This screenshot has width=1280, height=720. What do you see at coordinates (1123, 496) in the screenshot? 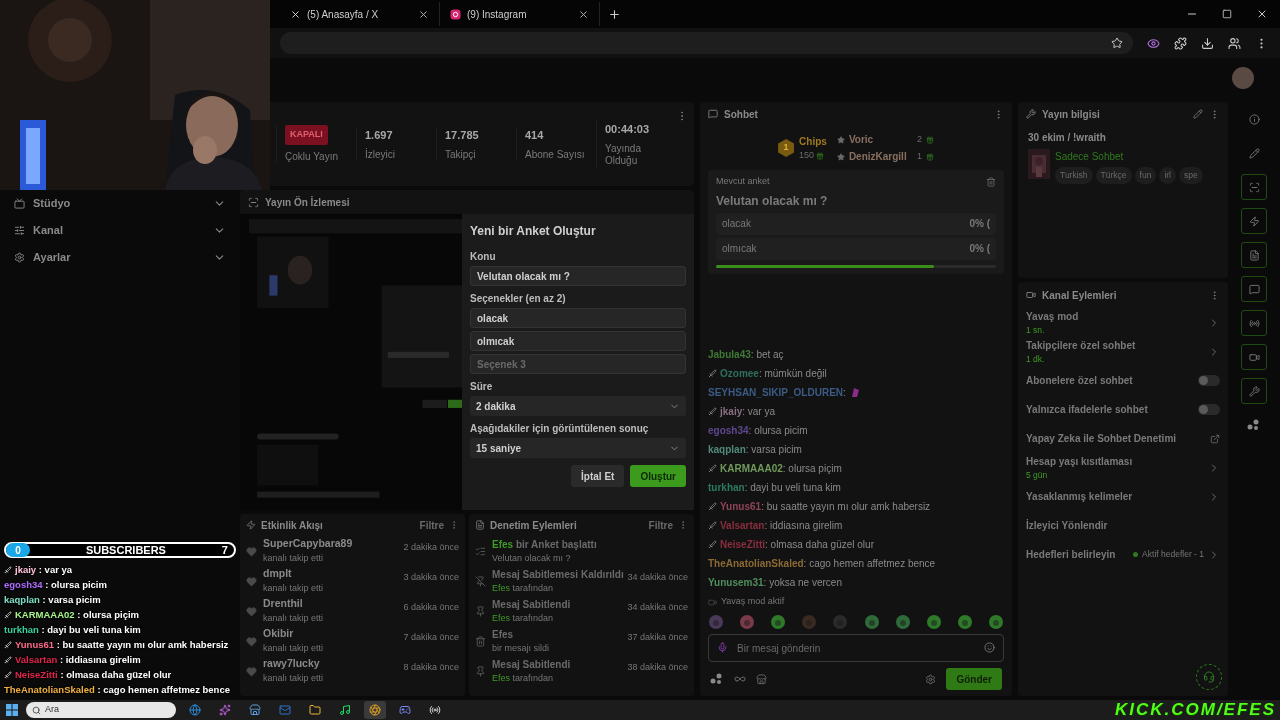
I see `channel-action-row: Yasaklanmış kelimeler` at bounding box center [1123, 496].